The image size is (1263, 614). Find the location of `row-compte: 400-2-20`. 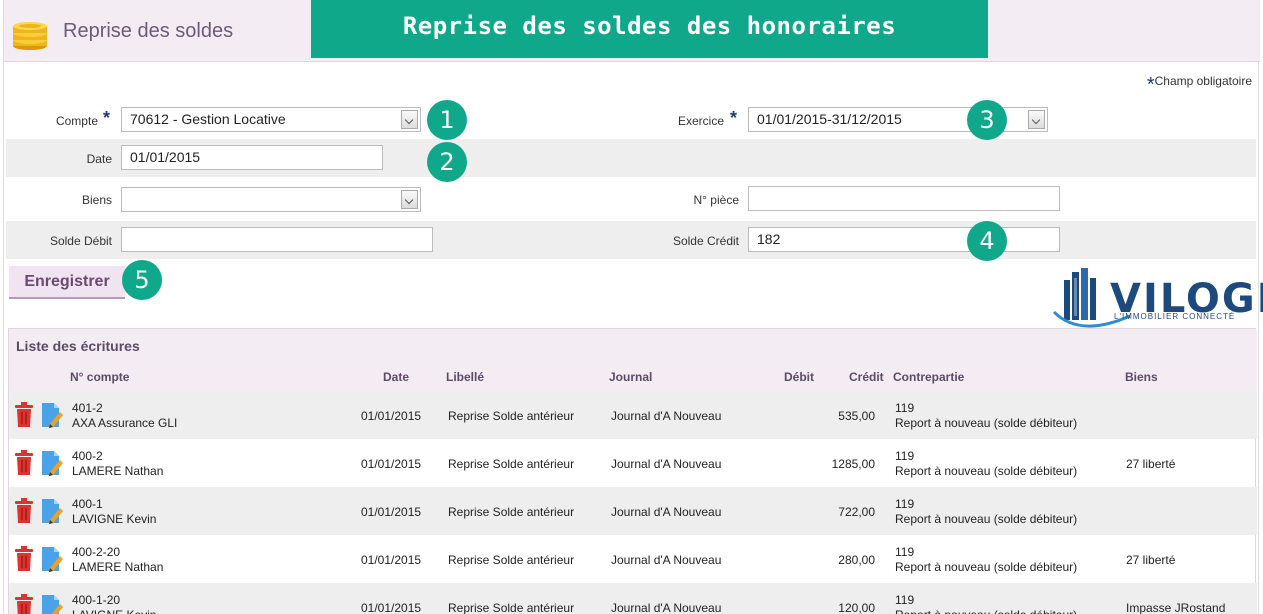

row-compte: 400-2-20 is located at coordinates (96, 552).